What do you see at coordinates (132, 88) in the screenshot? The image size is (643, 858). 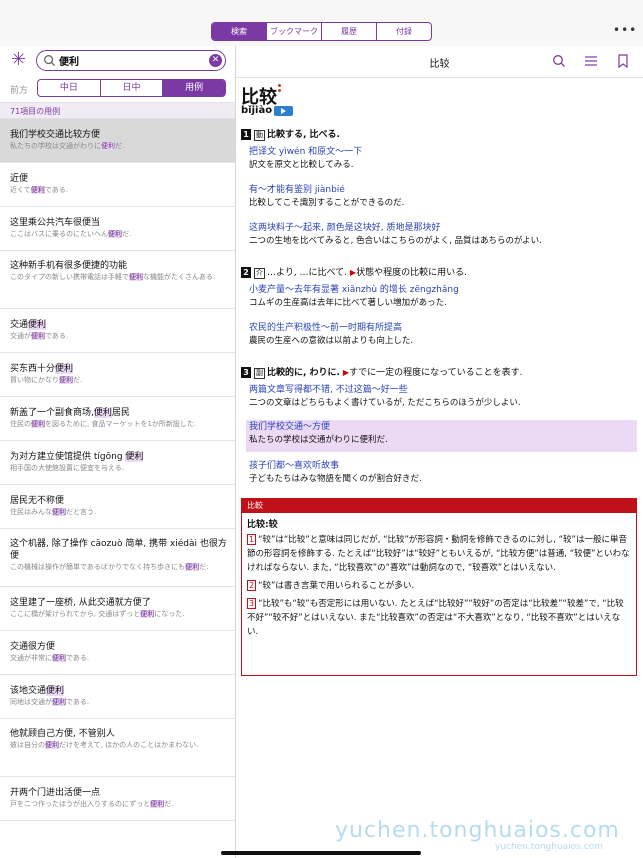 I see `mode-jp-zh: 日中` at bounding box center [132, 88].